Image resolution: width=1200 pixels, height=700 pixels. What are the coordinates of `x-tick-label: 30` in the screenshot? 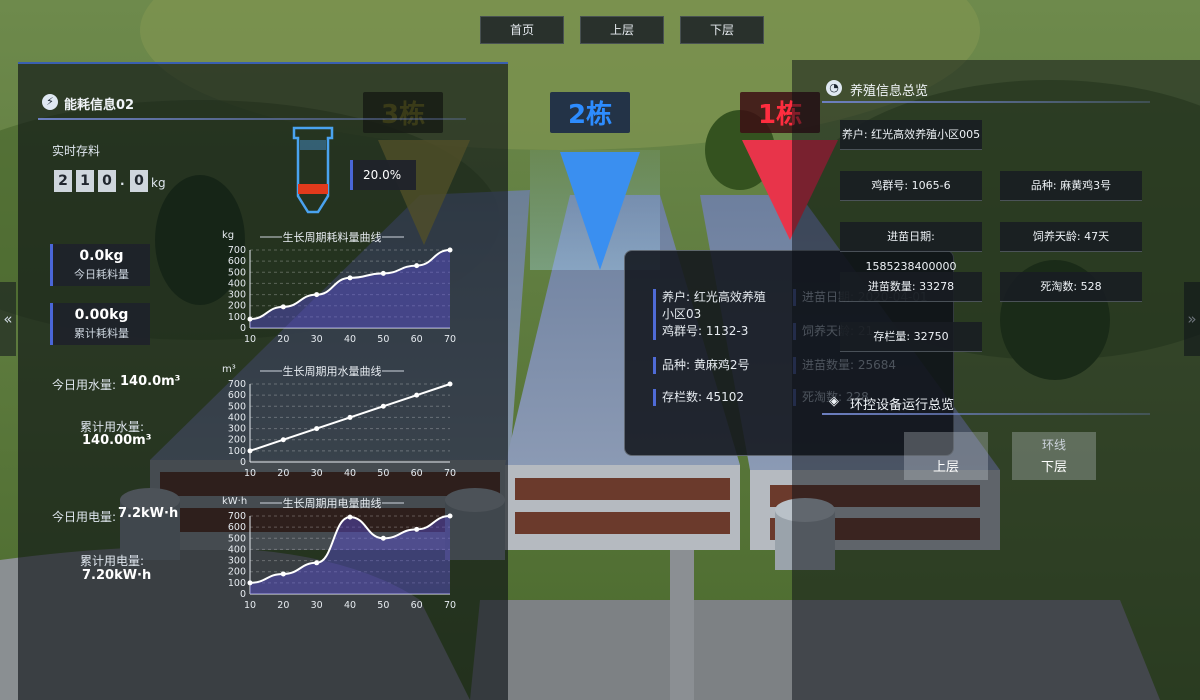 It's located at (317, 473).